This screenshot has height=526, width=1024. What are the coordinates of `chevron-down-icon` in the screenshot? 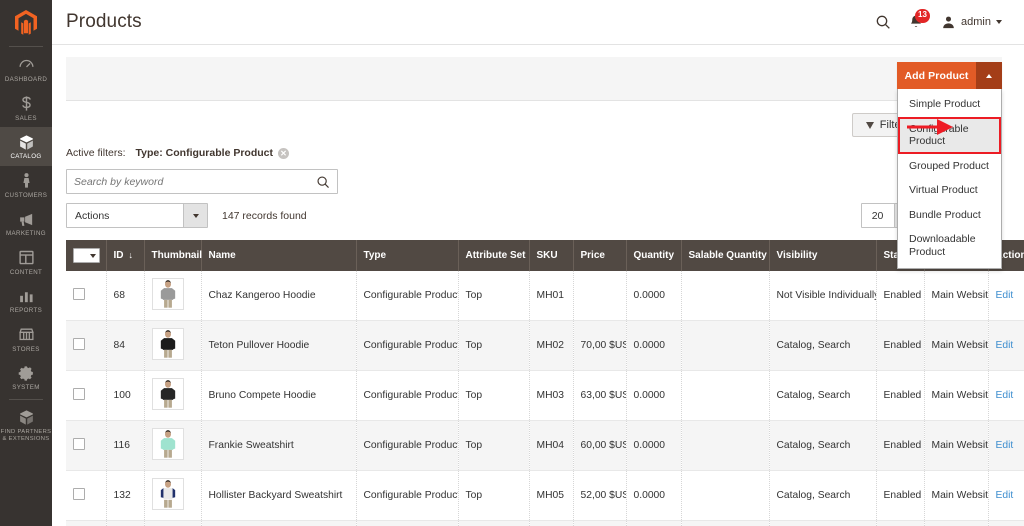 It's located at (195, 215).